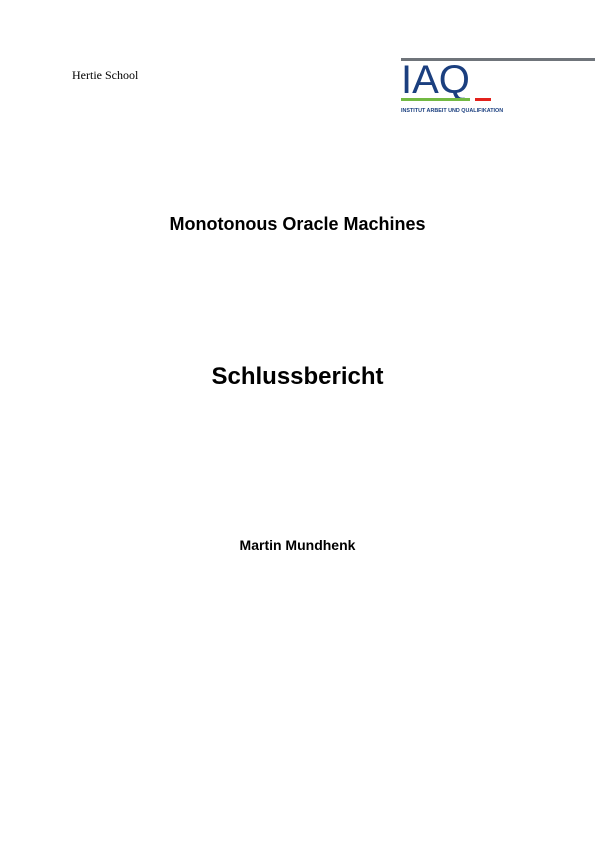 This screenshot has height=842, width=595. What do you see at coordinates (452, 111) in the screenshot?
I see `logo-subtitle: INSTITUT ARBEIT UND QUALIFIKATION` at bounding box center [452, 111].